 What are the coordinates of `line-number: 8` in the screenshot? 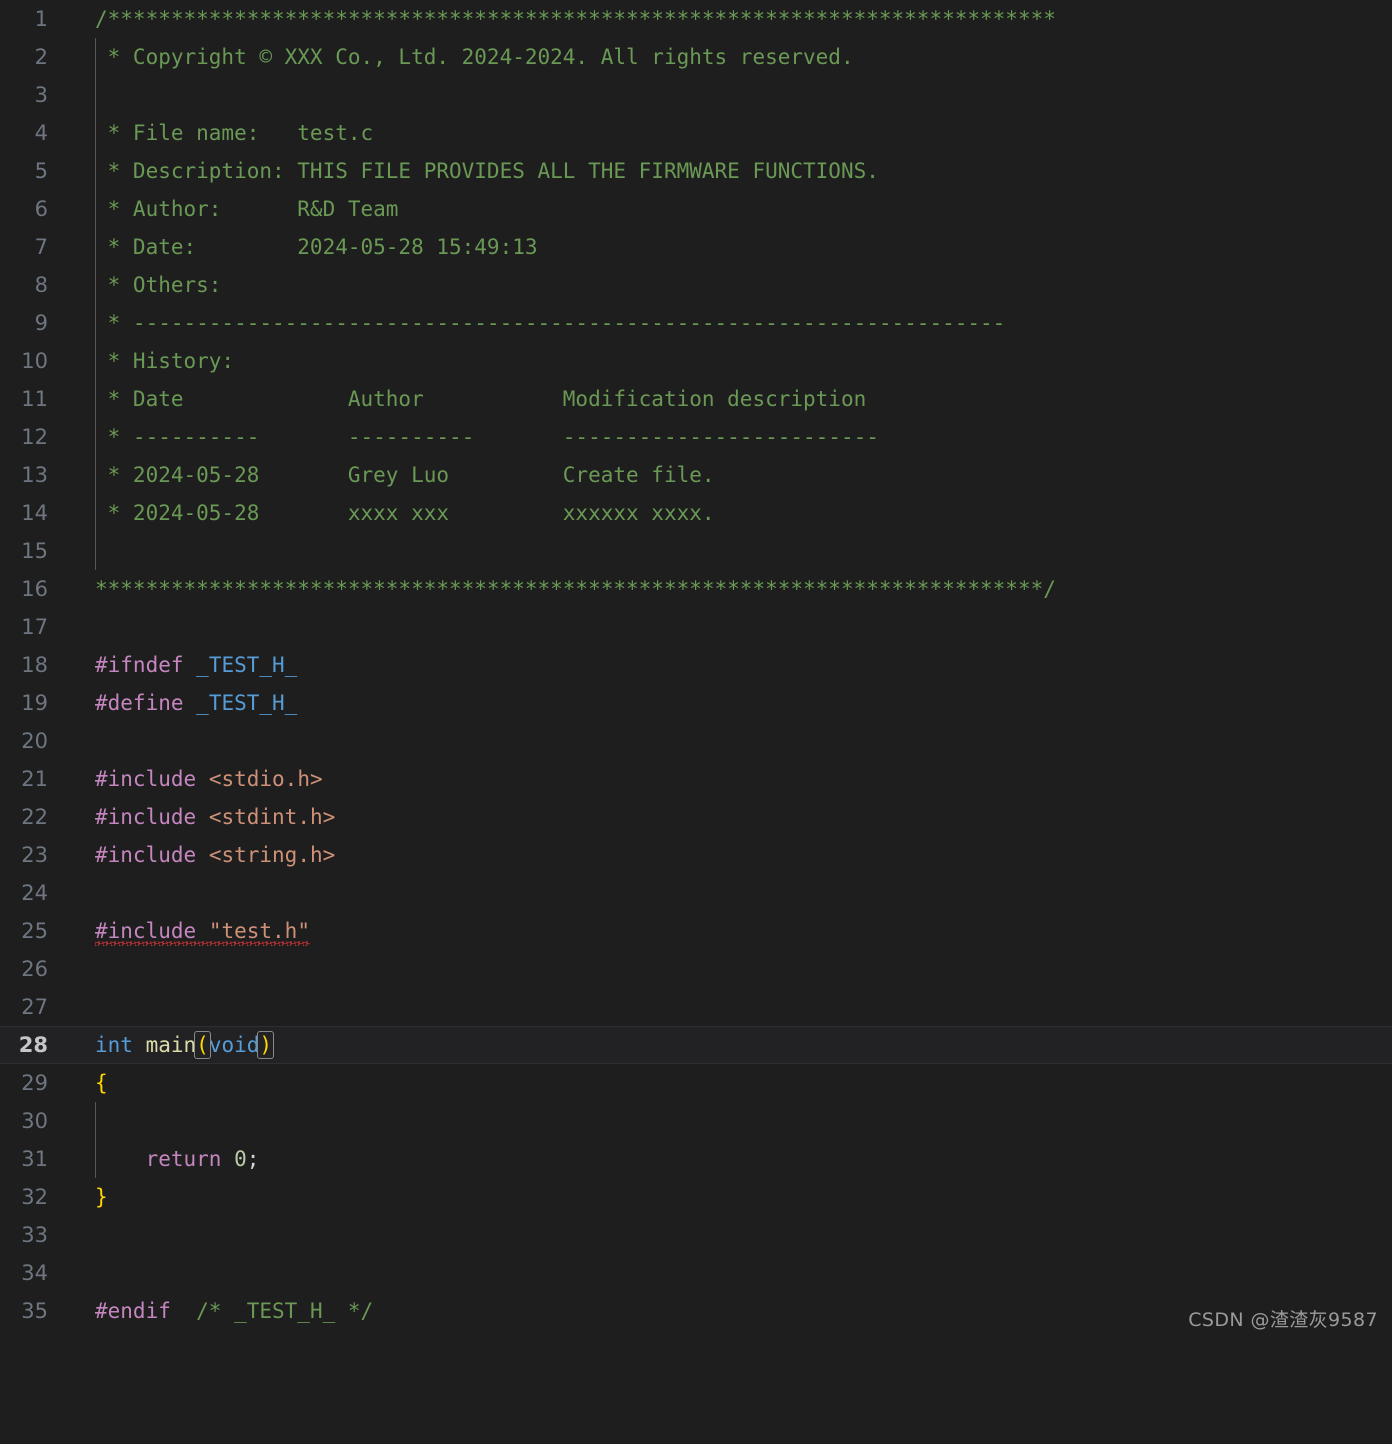 It's located at (41, 285).